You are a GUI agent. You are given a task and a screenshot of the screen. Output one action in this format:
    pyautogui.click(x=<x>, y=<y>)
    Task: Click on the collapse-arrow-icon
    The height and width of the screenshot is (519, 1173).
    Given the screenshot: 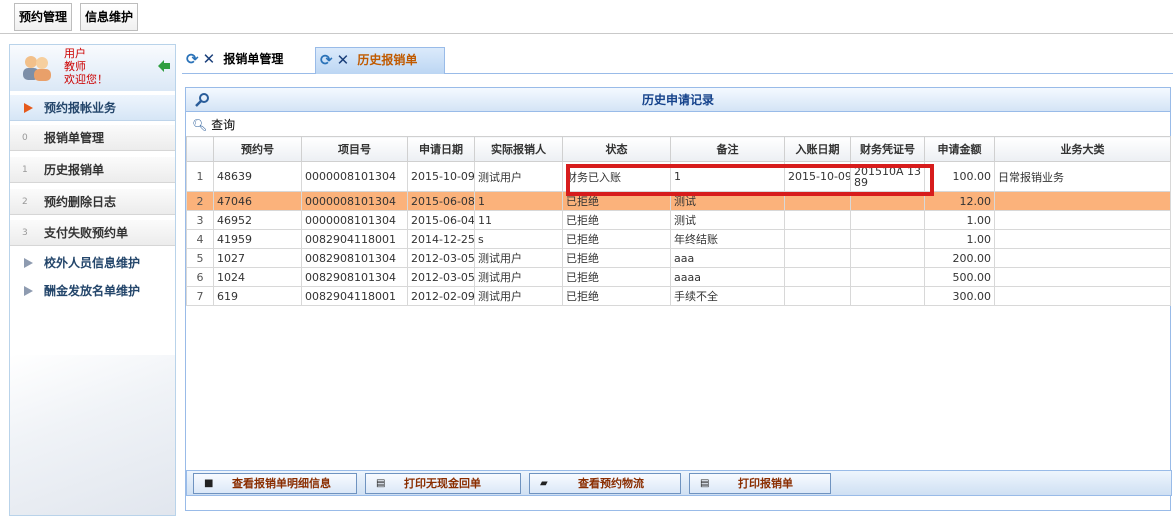 What is the action you would take?
    pyautogui.click(x=164, y=66)
    